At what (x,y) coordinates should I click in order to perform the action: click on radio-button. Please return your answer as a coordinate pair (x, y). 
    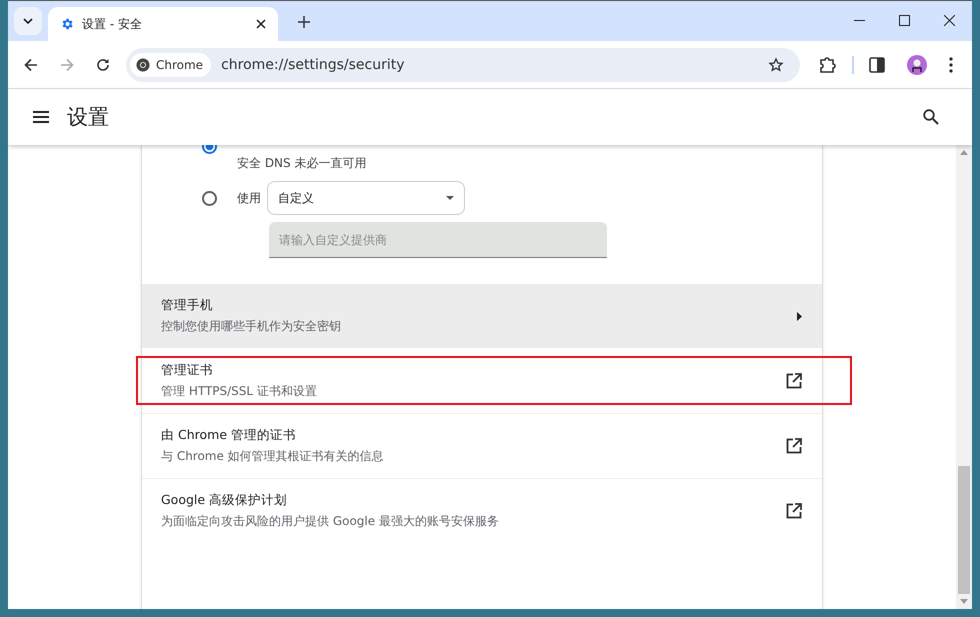
    Looking at the image, I should click on (209, 198).